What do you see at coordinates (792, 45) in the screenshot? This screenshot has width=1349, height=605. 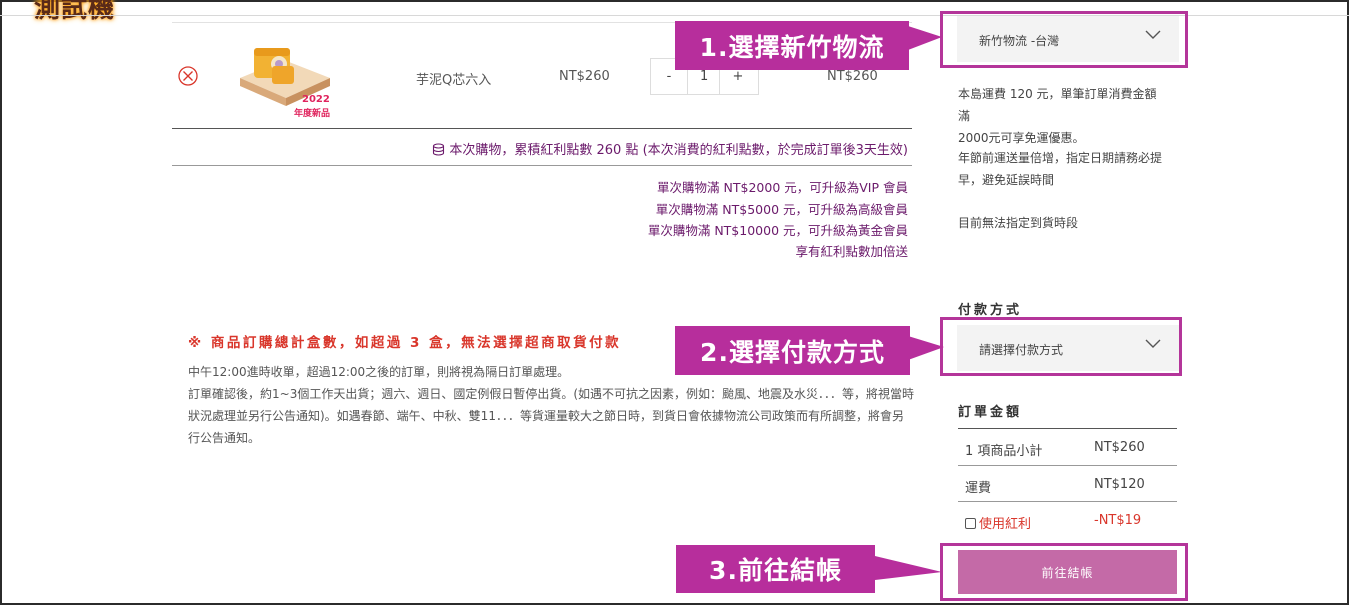 I see `callout-step-1: 1.選擇新竹物流` at bounding box center [792, 45].